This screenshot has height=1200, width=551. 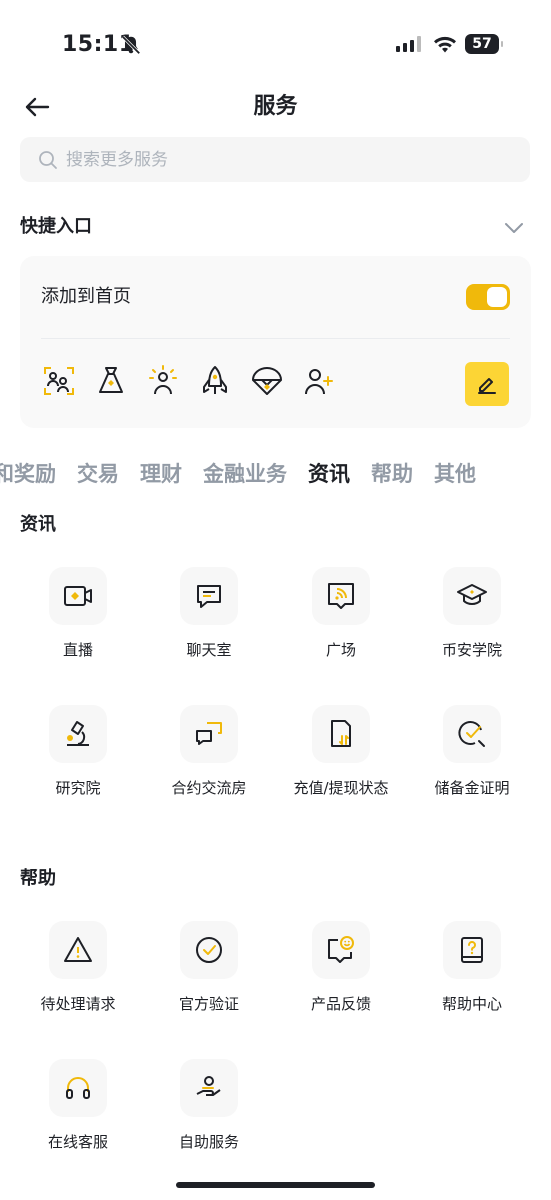 I want to click on grid-item-label: 在线客服, so click(x=77, y=1142).